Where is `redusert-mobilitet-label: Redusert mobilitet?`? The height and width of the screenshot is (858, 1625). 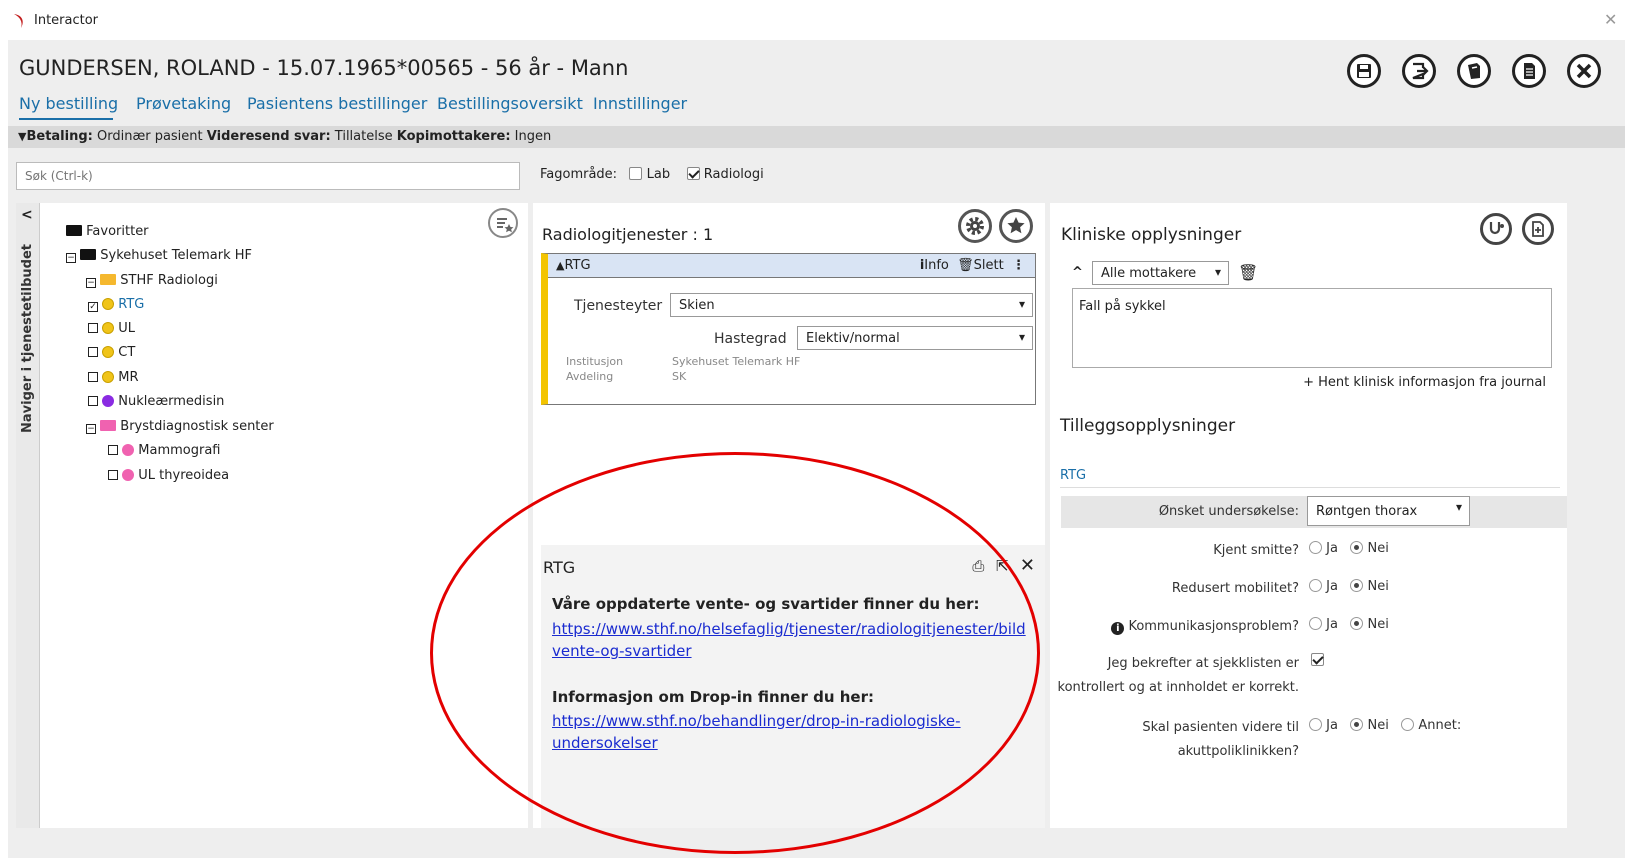
redusert-mobilitet-label: Redusert mobilitet? is located at coordinates (1235, 588).